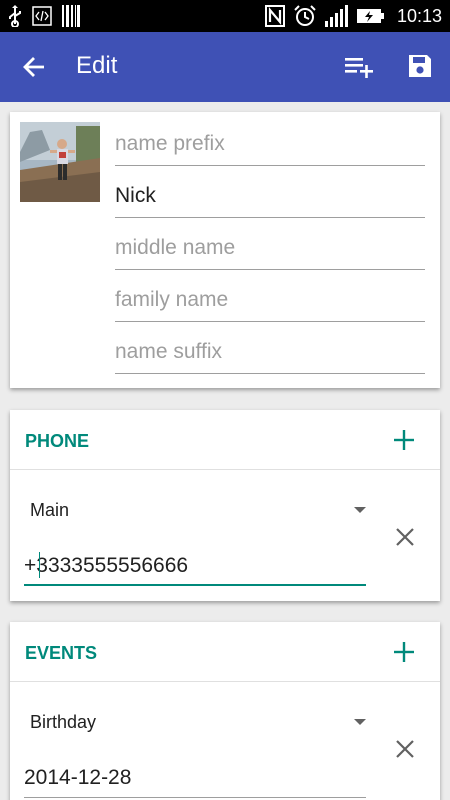 This screenshot has width=450, height=800. Describe the element at coordinates (63, 722) in the screenshot. I see `event-type-label: Birthday` at that location.